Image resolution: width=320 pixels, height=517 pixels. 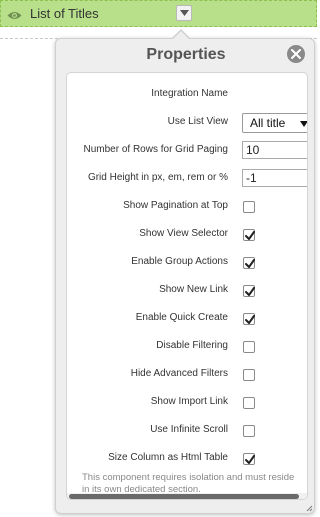 I want to click on show-view-selector-row: Show View Selector, so click(x=187, y=235).